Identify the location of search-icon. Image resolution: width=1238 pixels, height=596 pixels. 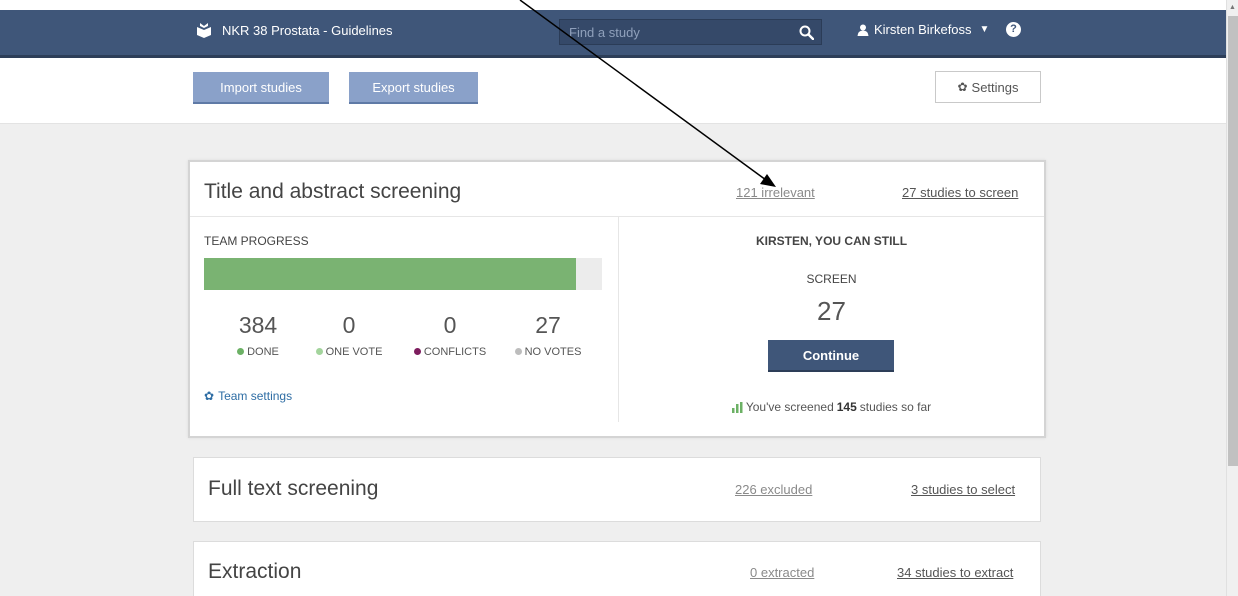
(806, 32).